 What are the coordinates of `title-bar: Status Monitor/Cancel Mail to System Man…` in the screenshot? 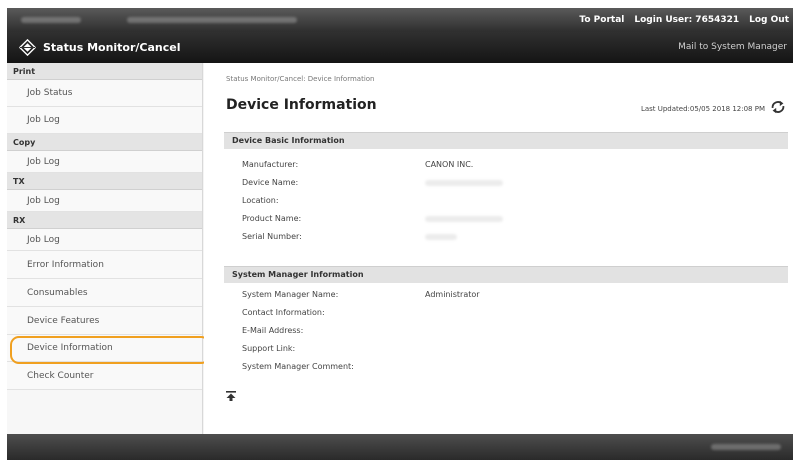 It's located at (400, 47).